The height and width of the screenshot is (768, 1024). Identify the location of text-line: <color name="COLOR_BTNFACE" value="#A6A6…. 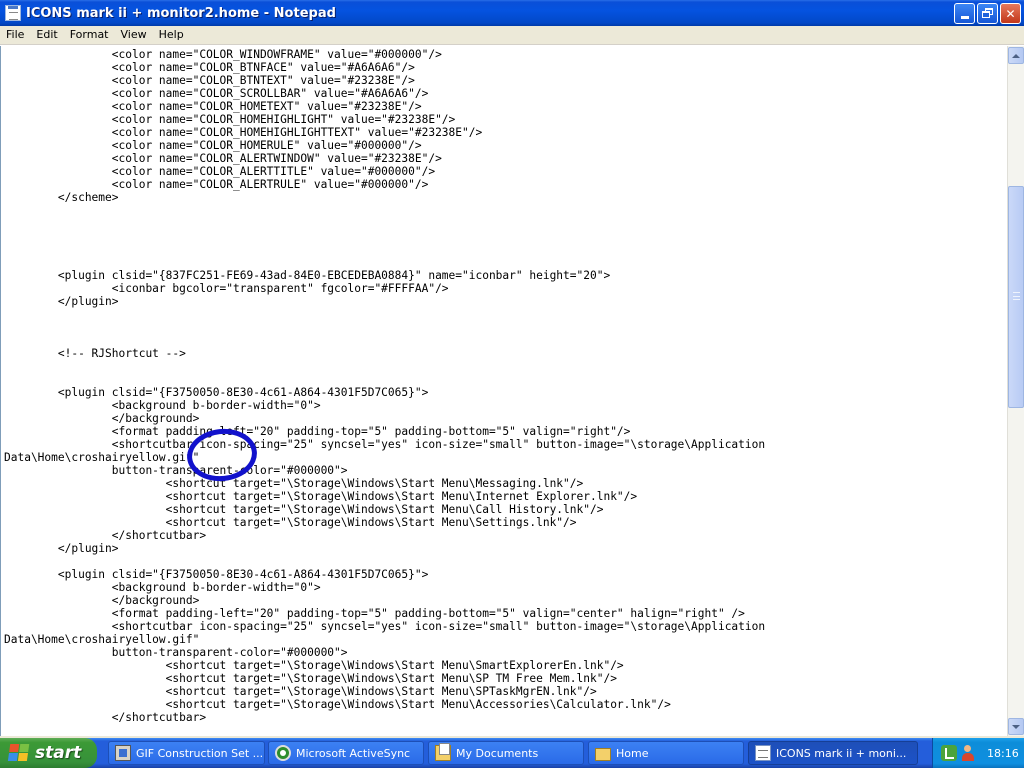
(209, 67).